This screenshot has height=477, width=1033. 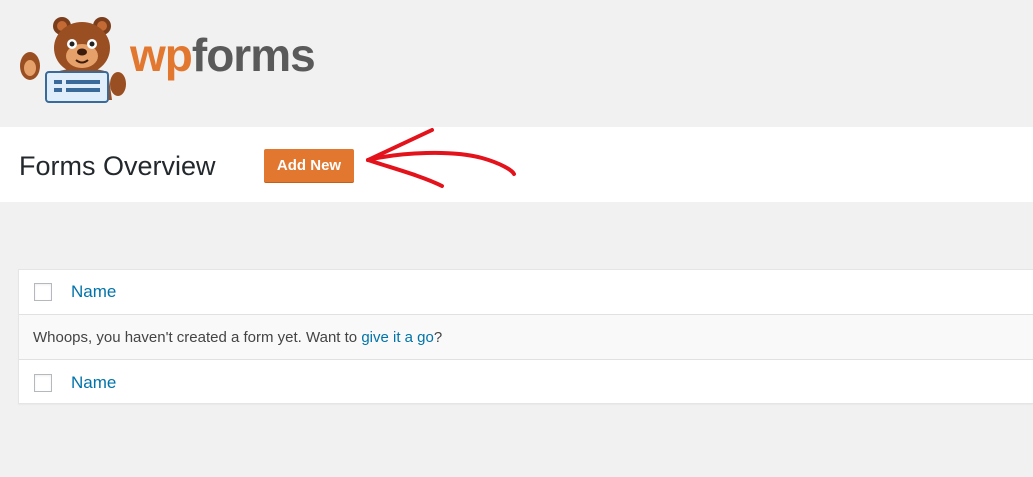 What do you see at coordinates (93, 292) in the screenshot?
I see `name-column-header-link: Name` at bounding box center [93, 292].